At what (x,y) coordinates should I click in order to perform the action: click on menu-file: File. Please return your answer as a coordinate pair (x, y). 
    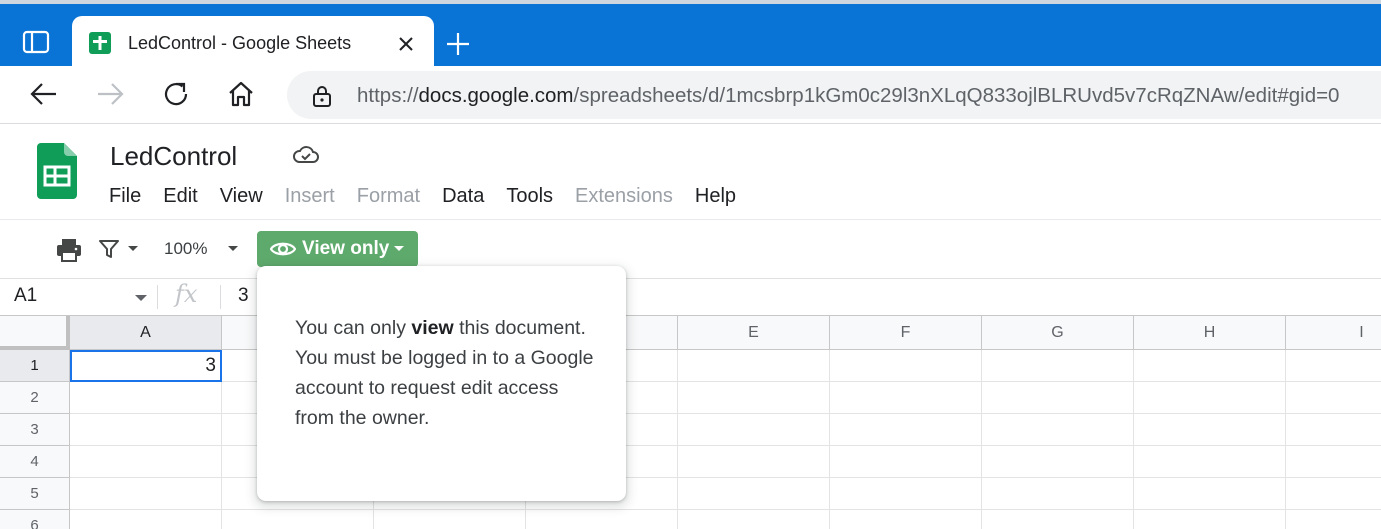
    Looking at the image, I should click on (125, 197).